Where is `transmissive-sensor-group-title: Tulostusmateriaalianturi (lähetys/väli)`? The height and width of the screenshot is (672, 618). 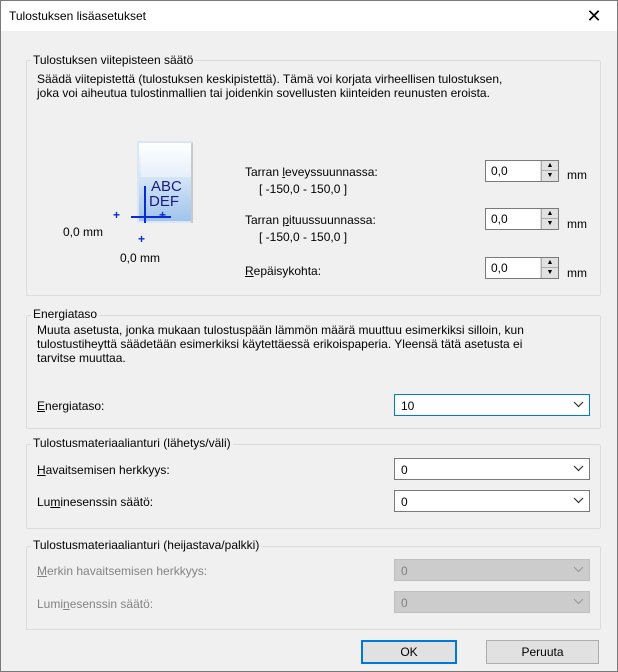
transmissive-sensor-group-title: Tulostusmateriaalianturi (lähetys/väli) is located at coordinates (132, 443).